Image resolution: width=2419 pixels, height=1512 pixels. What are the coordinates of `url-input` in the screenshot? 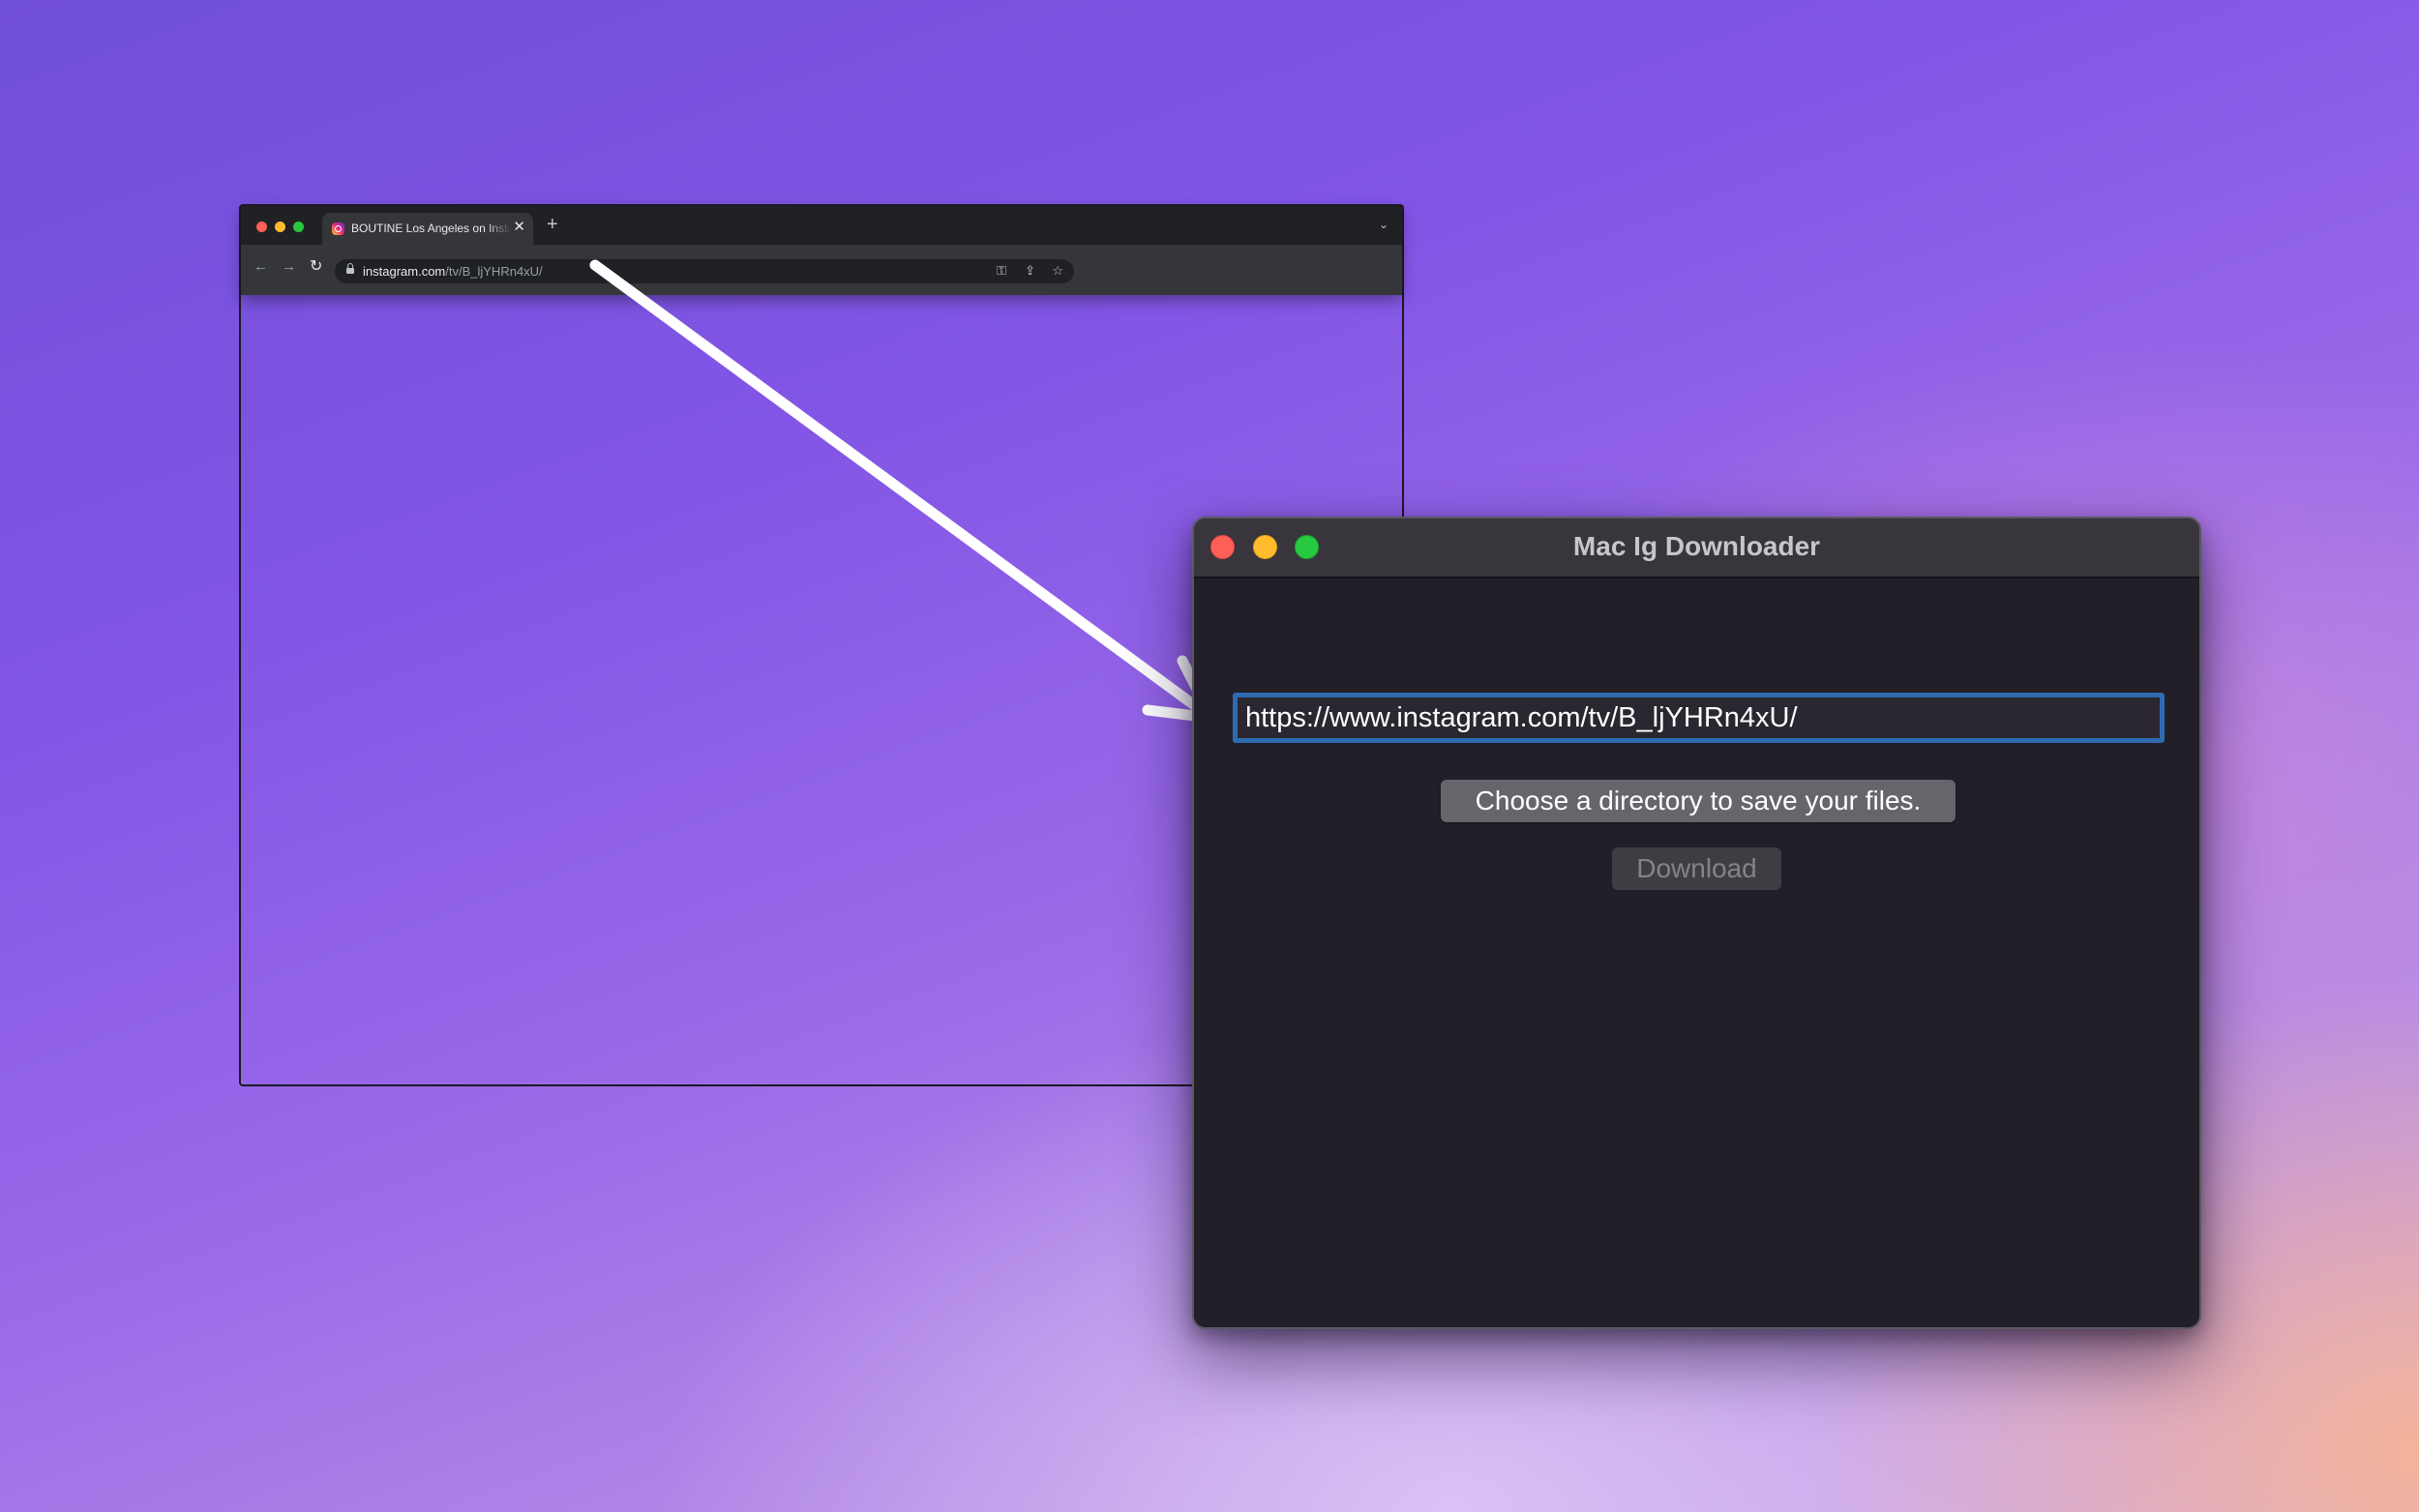 It's located at (1699, 718).